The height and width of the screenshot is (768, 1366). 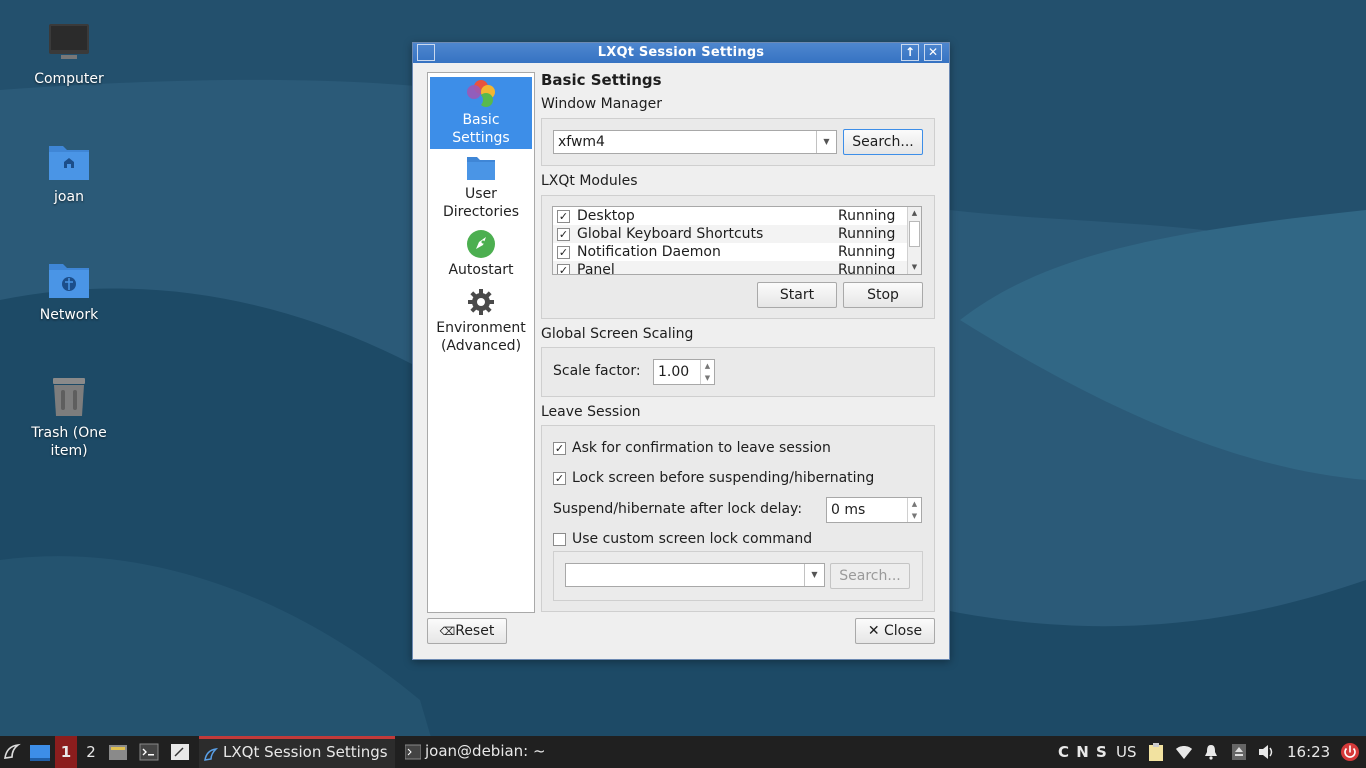 What do you see at coordinates (69, 41) in the screenshot?
I see `computer-icon` at bounding box center [69, 41].